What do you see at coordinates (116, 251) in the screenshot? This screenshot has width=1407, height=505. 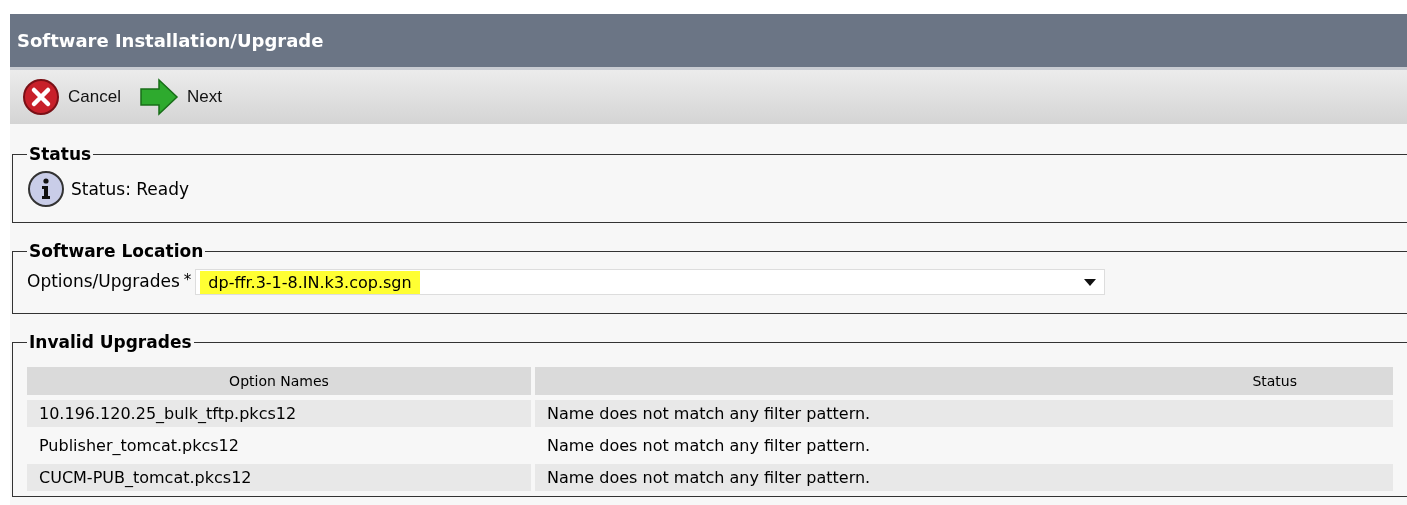 I see `section-legend: Software Location` at bounding box center [116, 251].